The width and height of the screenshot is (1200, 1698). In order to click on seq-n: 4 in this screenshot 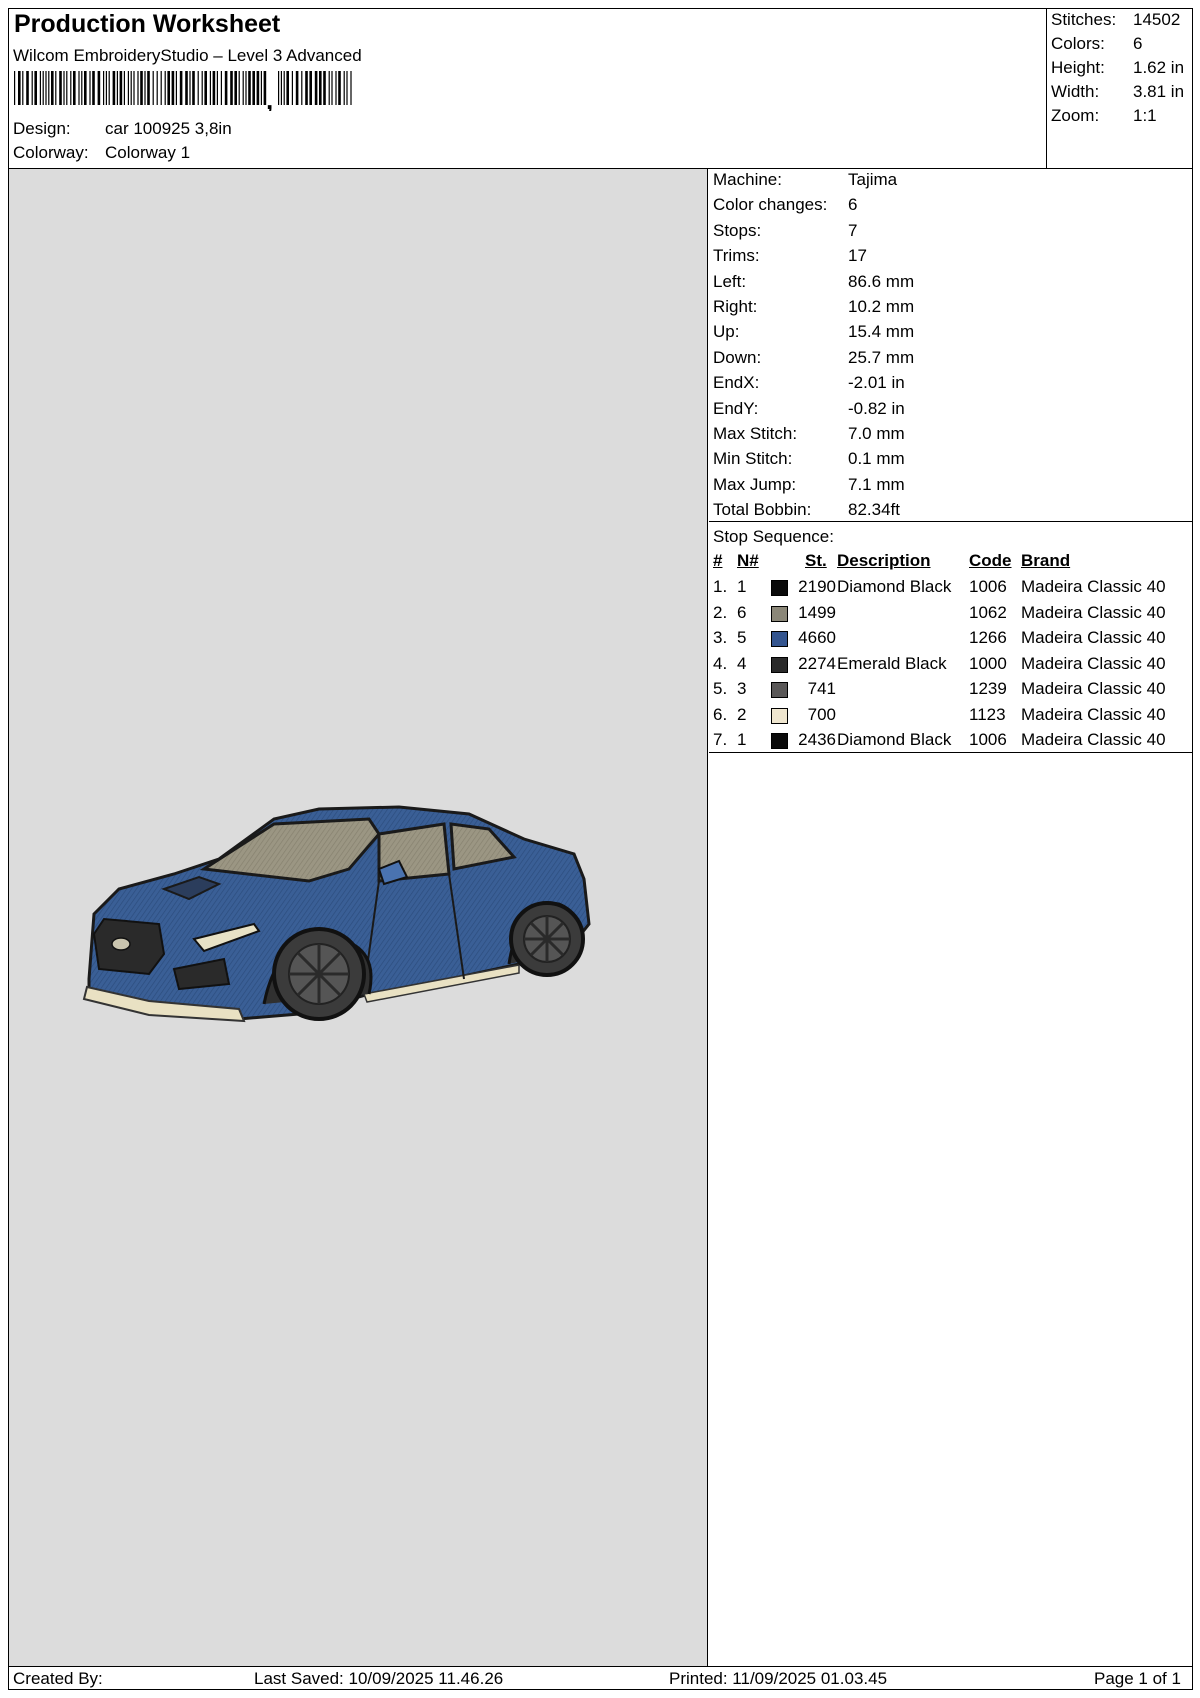, I will do `click(742, 663)`.